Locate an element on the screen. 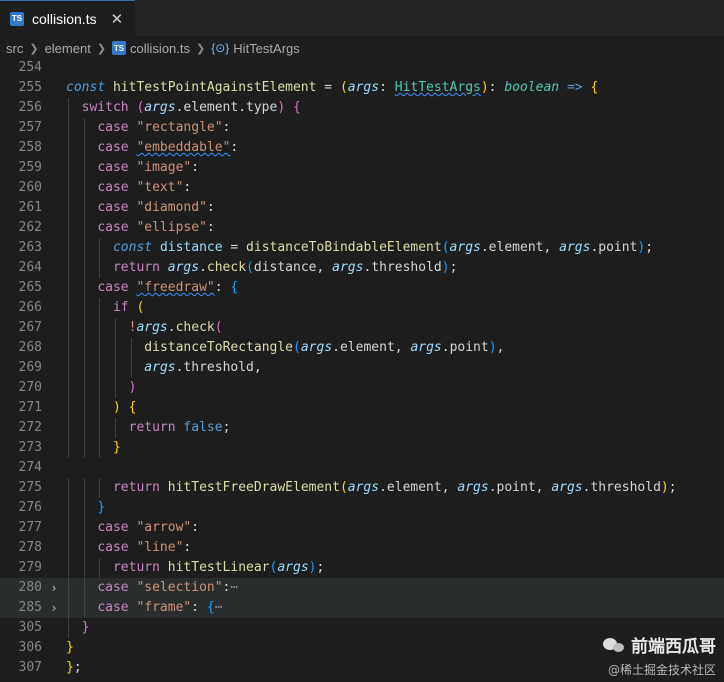 This screenshot has width=724, height=682. code-line: 258 case "embeddable": is located at coordinates (362, 148).